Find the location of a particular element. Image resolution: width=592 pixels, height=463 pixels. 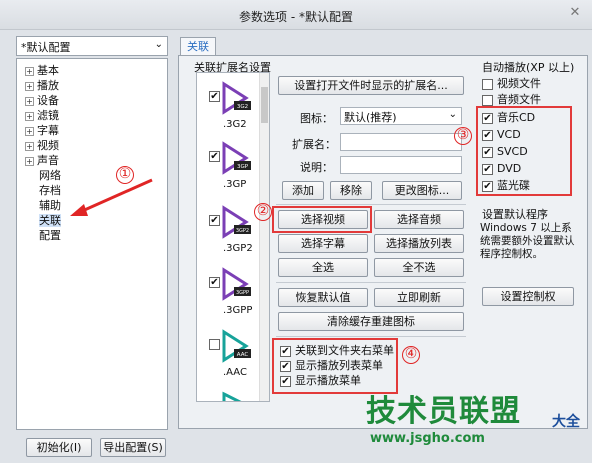

tree-item-video: + 视频 is located at coordinates (96, 145).